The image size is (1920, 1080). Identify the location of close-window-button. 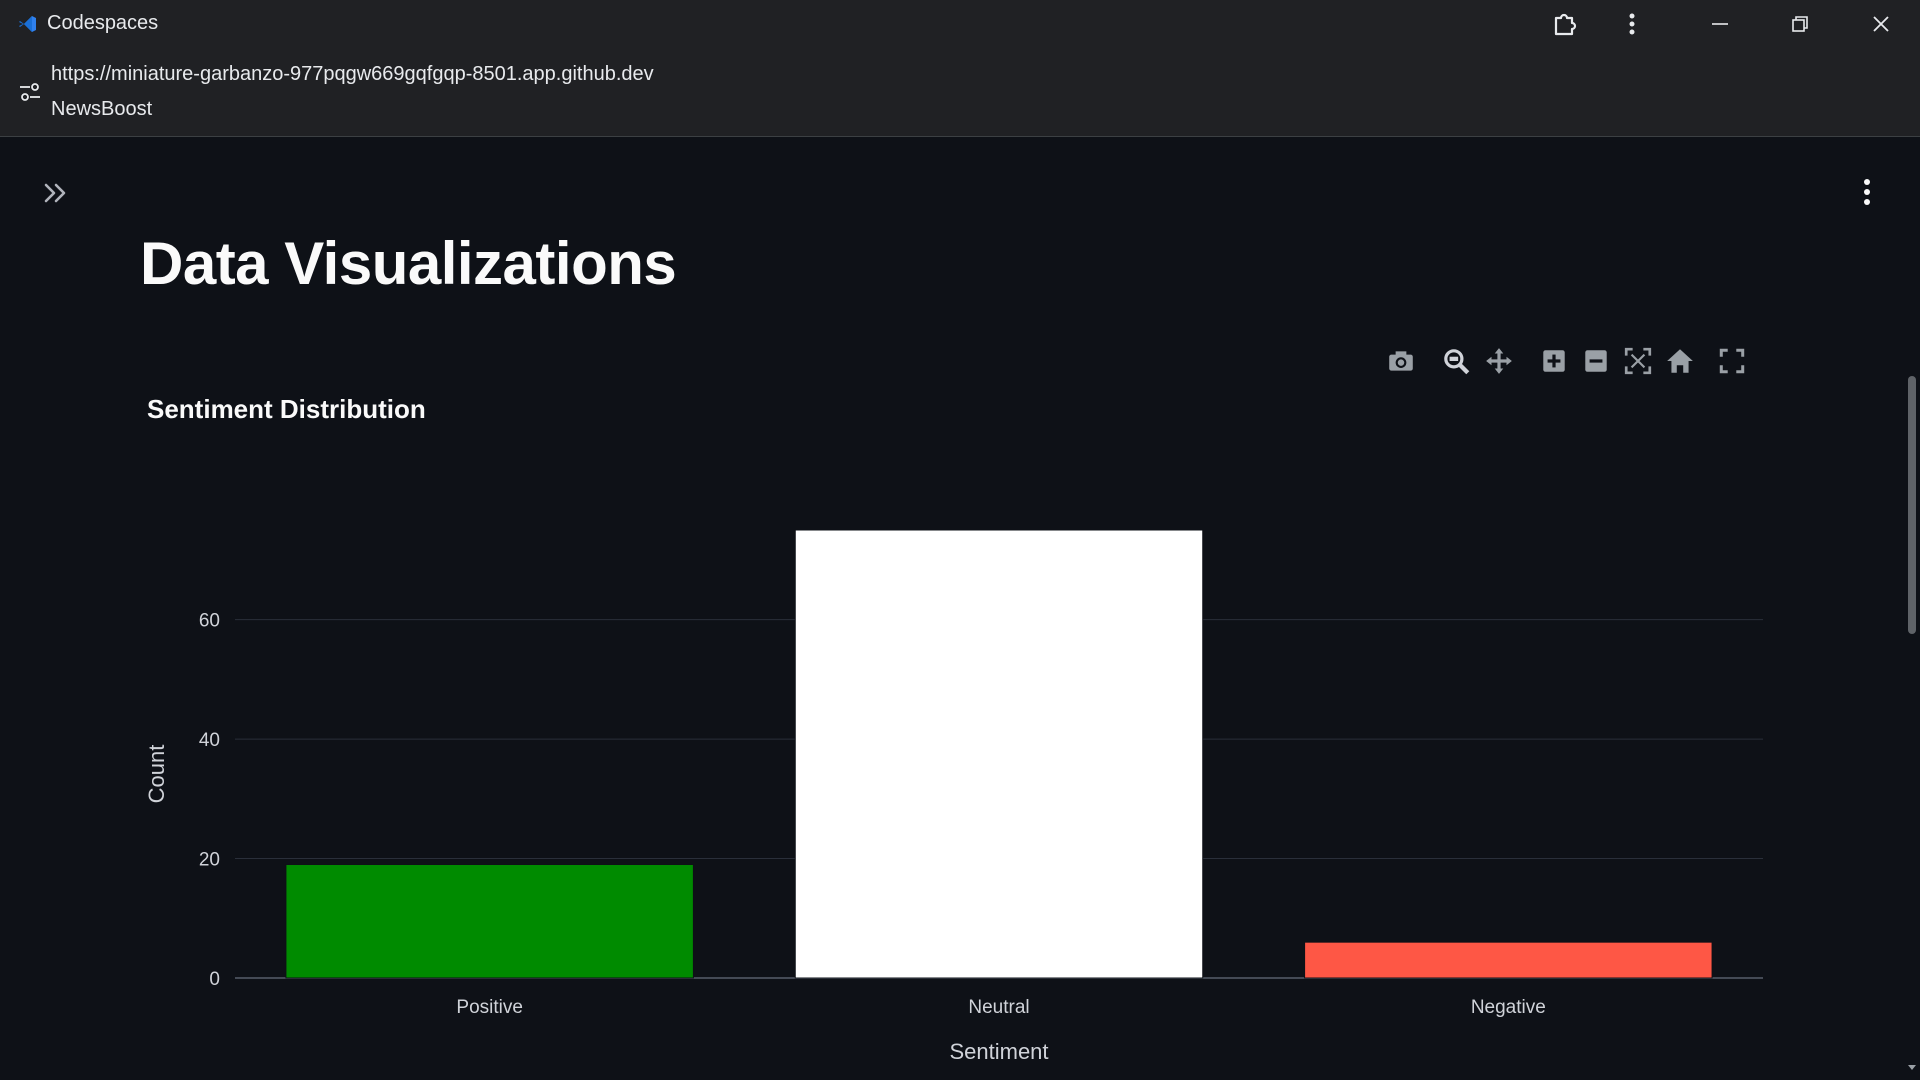
(1881, 23).